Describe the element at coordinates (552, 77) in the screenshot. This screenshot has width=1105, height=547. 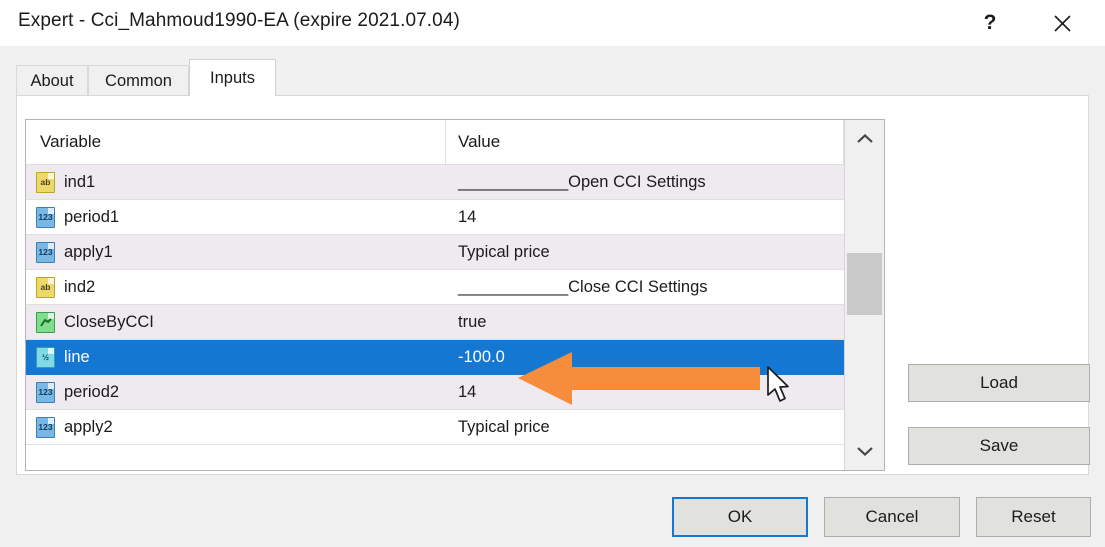
I see `tab-strip: About Common Inputs` at that location.